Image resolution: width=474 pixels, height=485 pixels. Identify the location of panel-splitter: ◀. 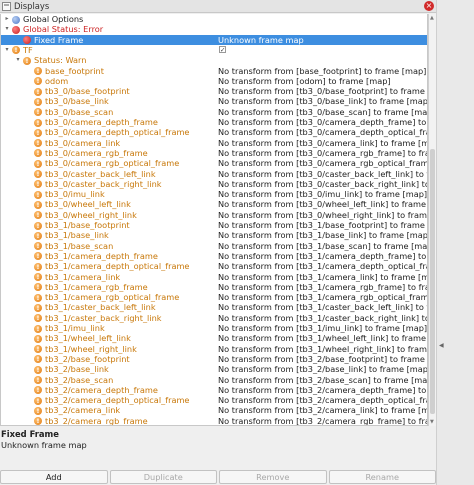
(455, 242).